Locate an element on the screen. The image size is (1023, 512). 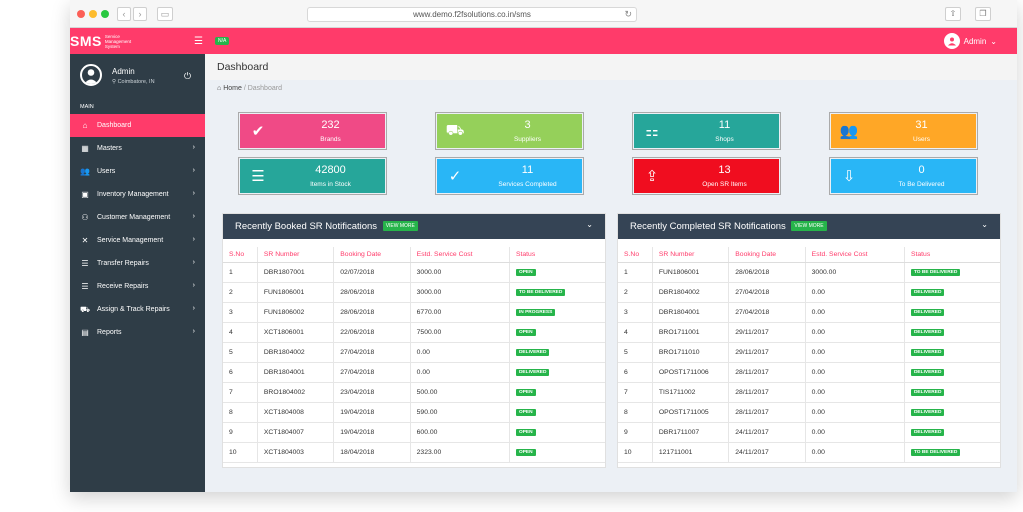
app-logo: SMS Service Management System is located at coordinates (110, 41).